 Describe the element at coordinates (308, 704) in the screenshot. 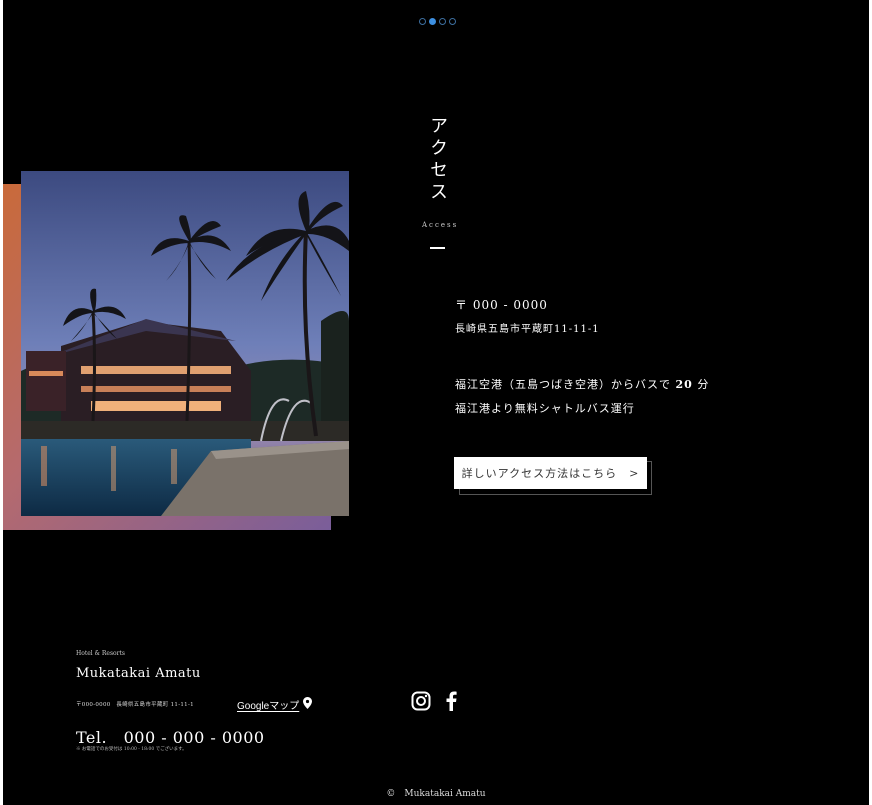

I see `map-pin-icon` at that location.